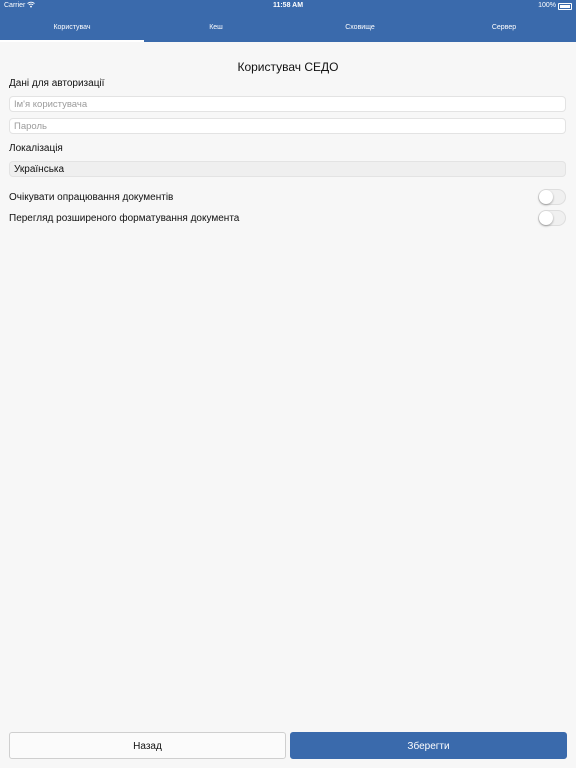 The height and width of the screenshot is (768, 576). What do you see at coordinates (565, 6) in the screenshot?
I see `battery-icon` at bounding box center [565, 6].